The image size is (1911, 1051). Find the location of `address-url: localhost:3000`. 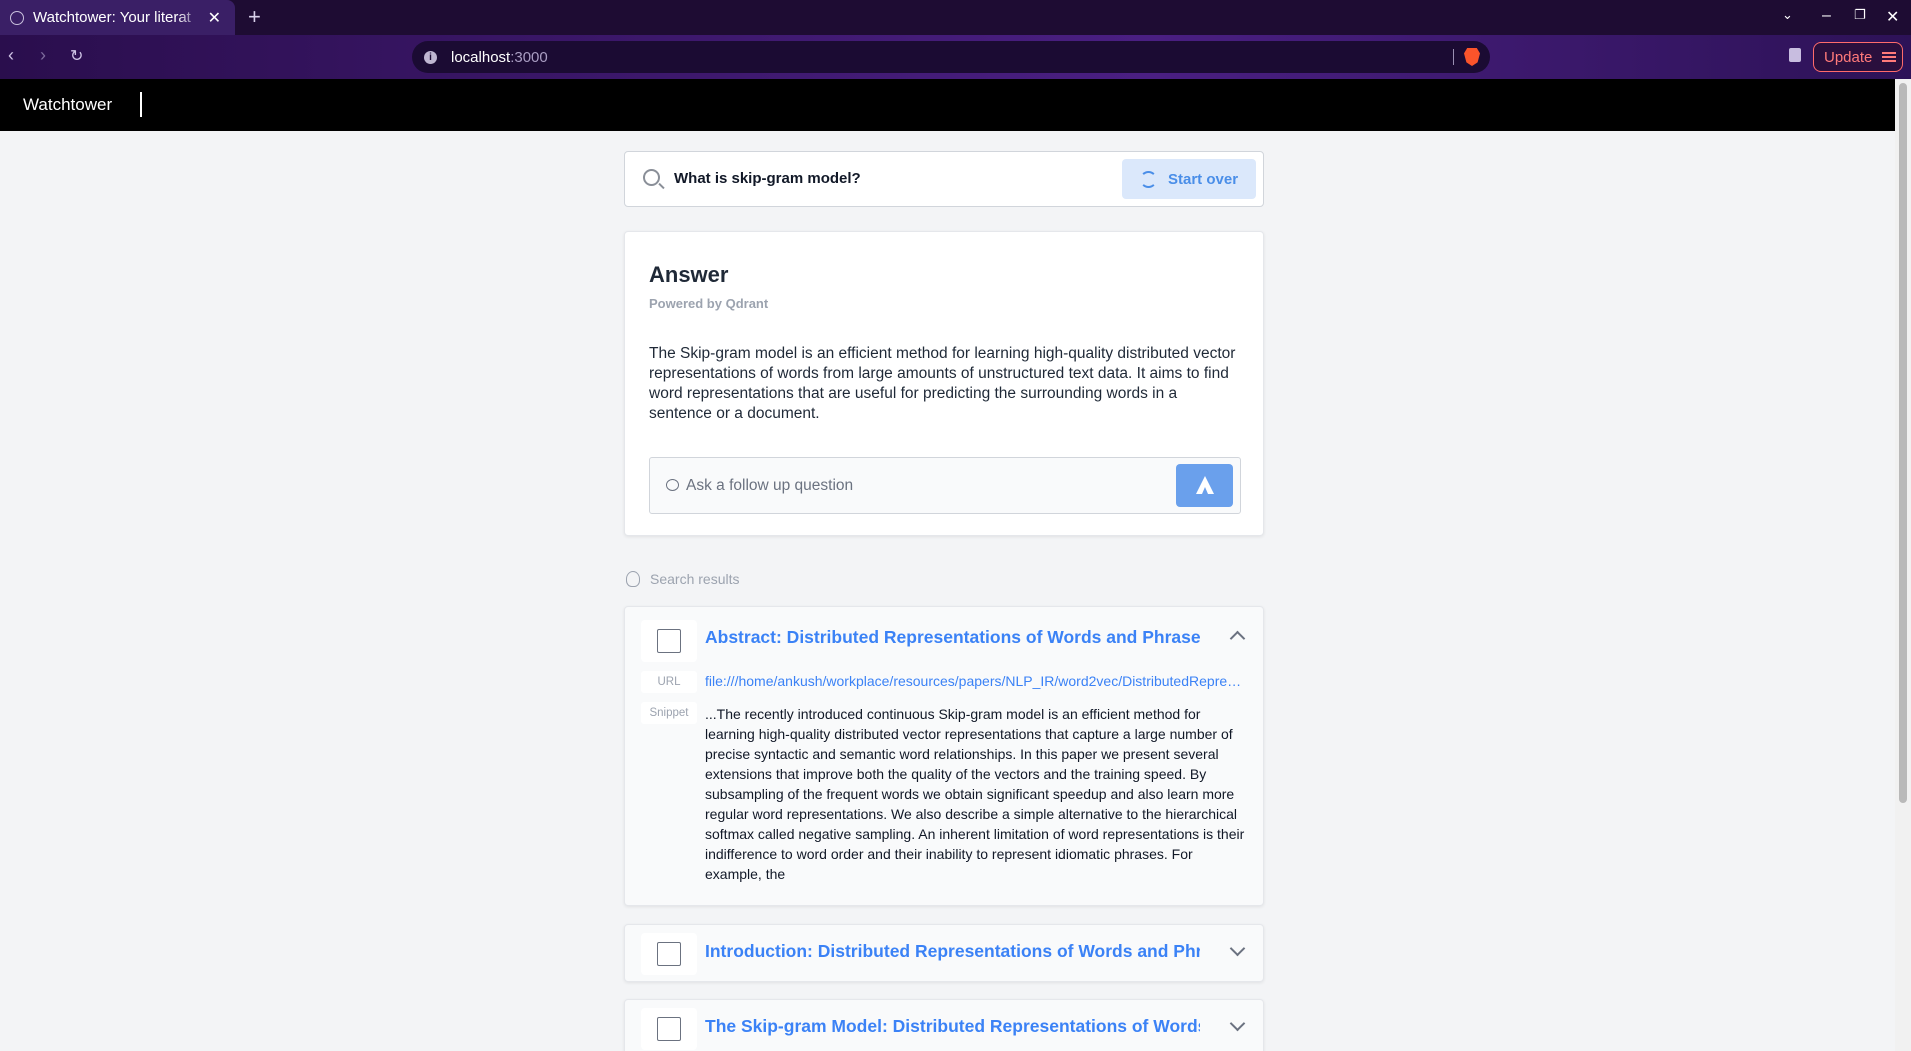

address-url: localhost:3000 is located at coordinates (499, 57).